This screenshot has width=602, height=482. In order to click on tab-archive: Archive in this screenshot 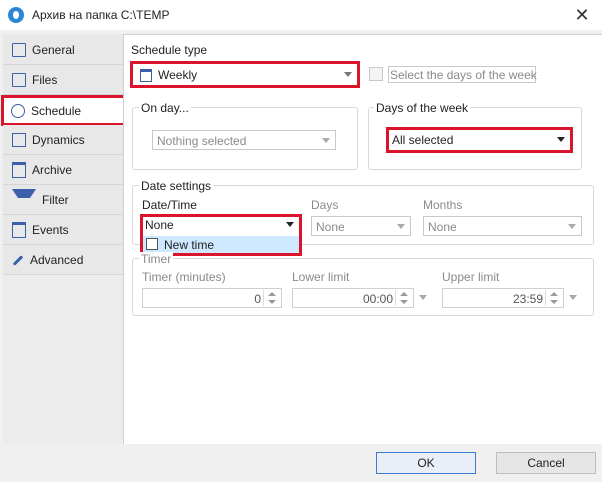, I will do `click(63, 170)`.